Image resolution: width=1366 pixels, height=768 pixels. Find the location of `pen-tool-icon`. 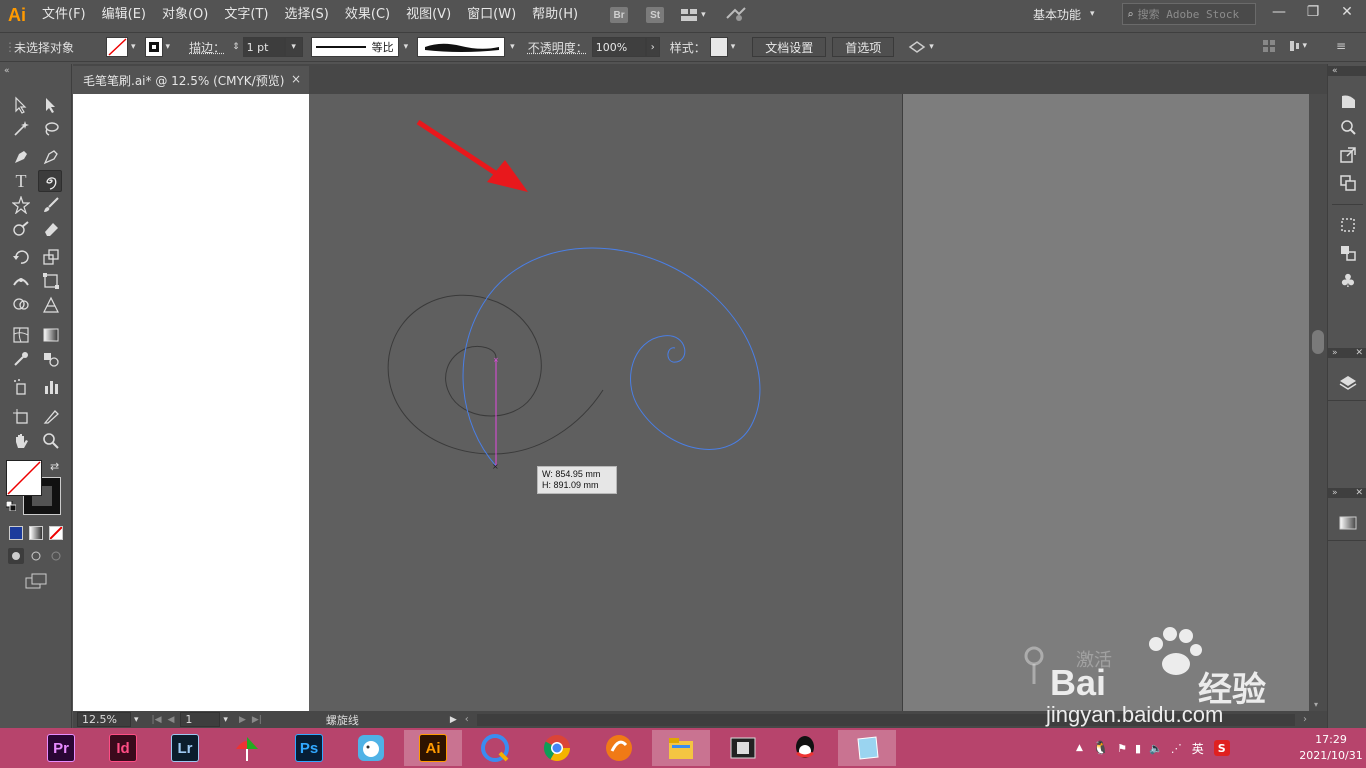

pen-tool-icon is located at coordinates (21, 157).